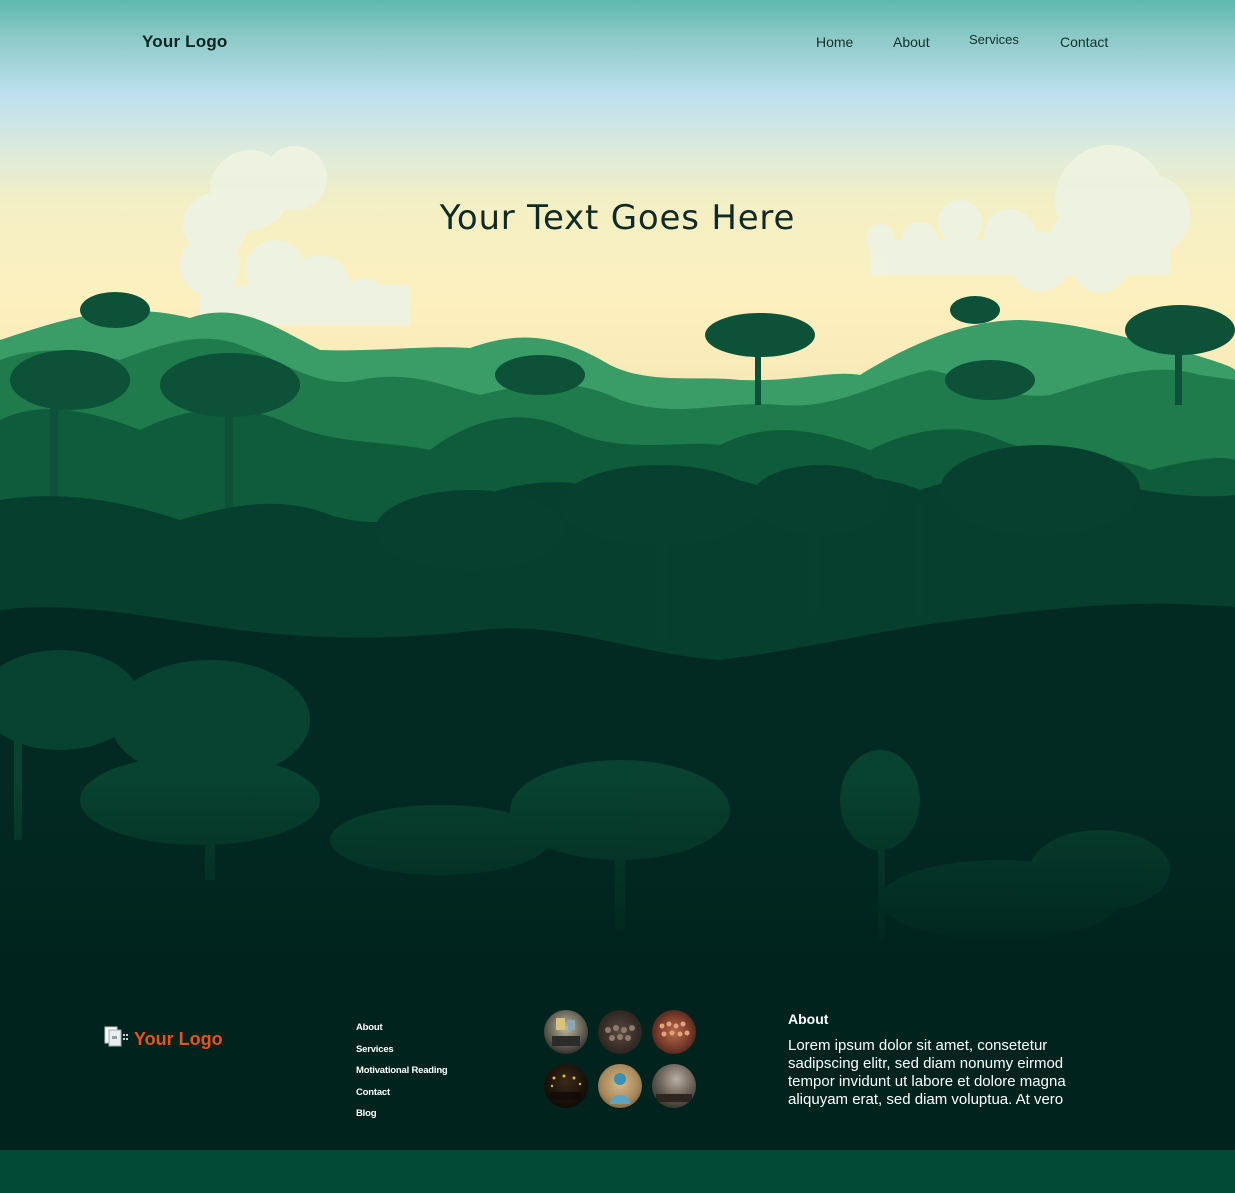 The height and width of the screenshot is (1193, 1235). Describe the element at coordinates (1084, 42) in the screenshot. I see `nav-contact: Contact` at that location.